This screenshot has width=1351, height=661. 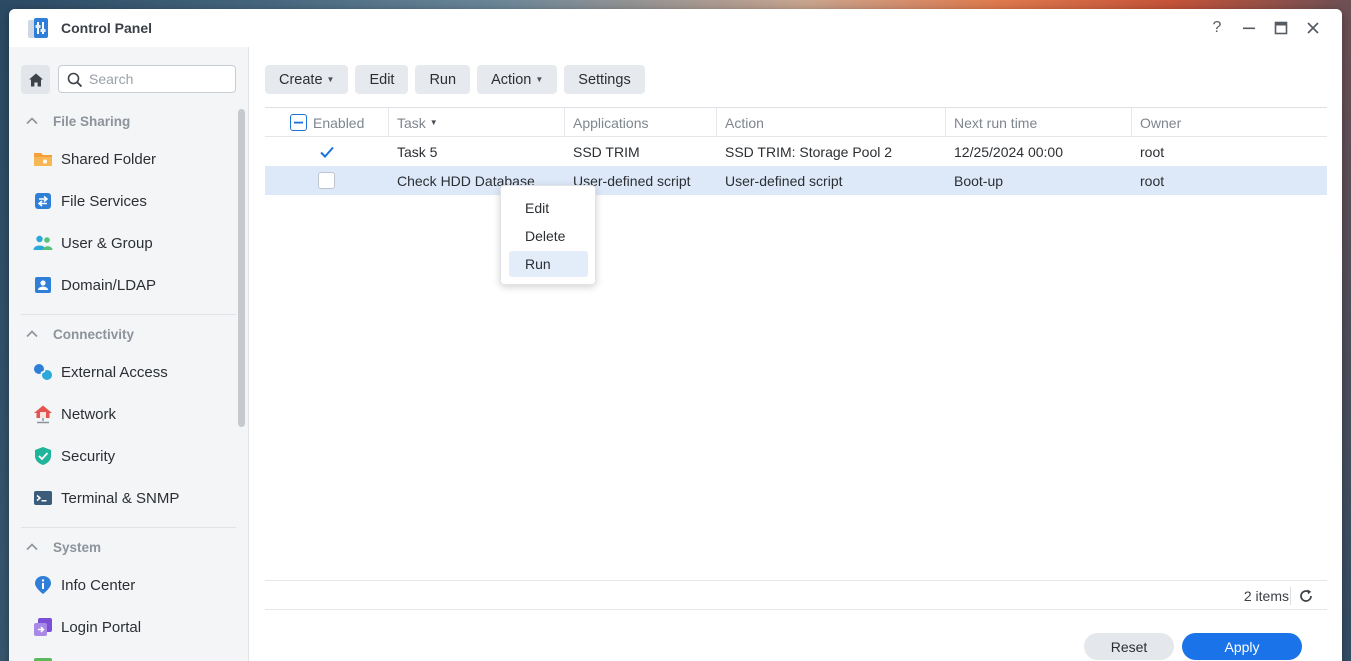 I want to click on section-file-sharing: File Sharing, so click(x=75, y=121).